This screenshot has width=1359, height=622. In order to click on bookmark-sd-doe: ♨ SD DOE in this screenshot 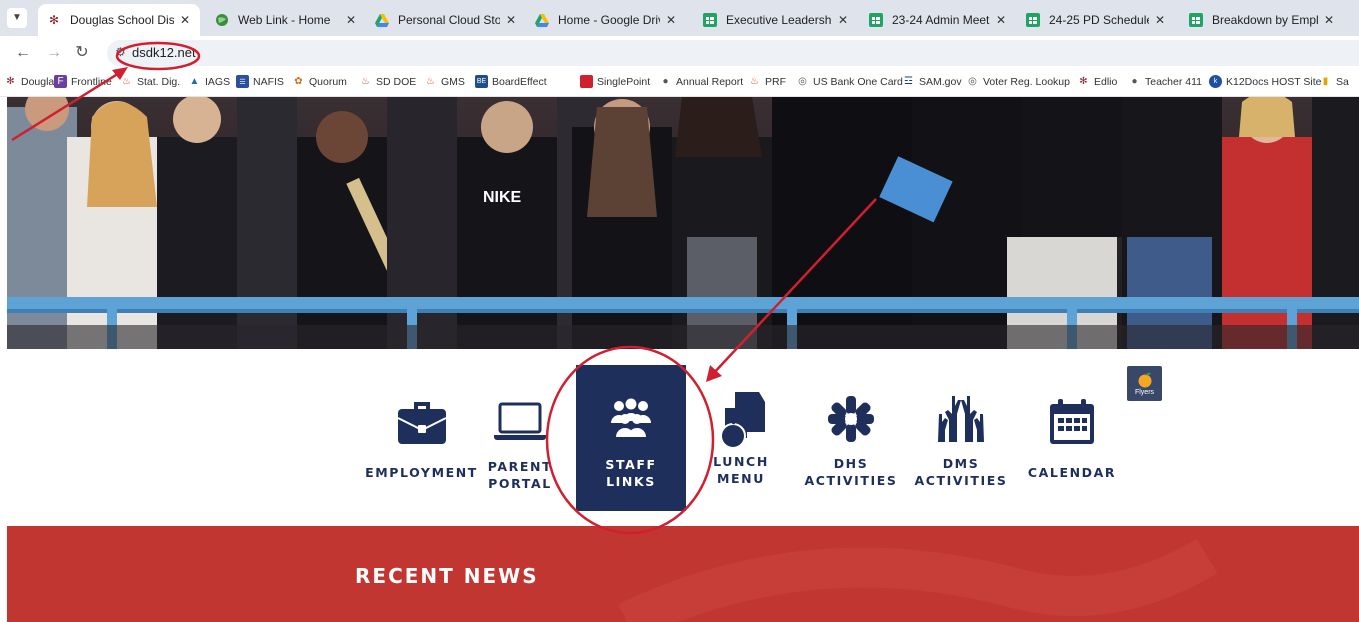, I will do `click(387, 81)`.